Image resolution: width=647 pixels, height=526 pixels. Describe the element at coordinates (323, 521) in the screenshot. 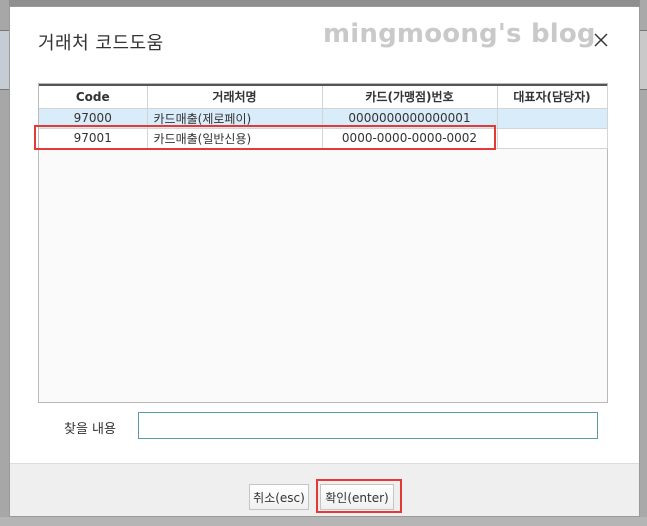

I see `background-bottom-edge` at that location.